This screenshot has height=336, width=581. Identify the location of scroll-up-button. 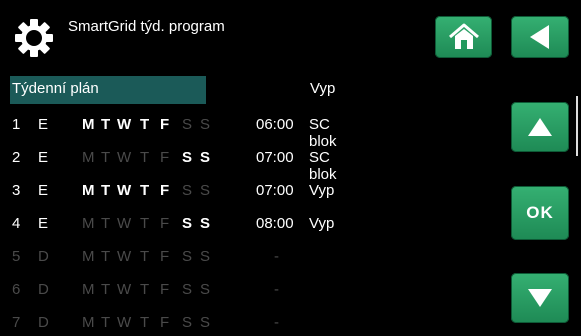
(540, 127).